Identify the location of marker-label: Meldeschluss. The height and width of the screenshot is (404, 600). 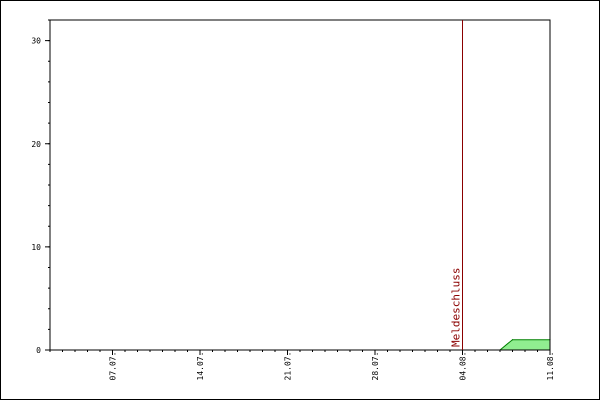
(456, 307).